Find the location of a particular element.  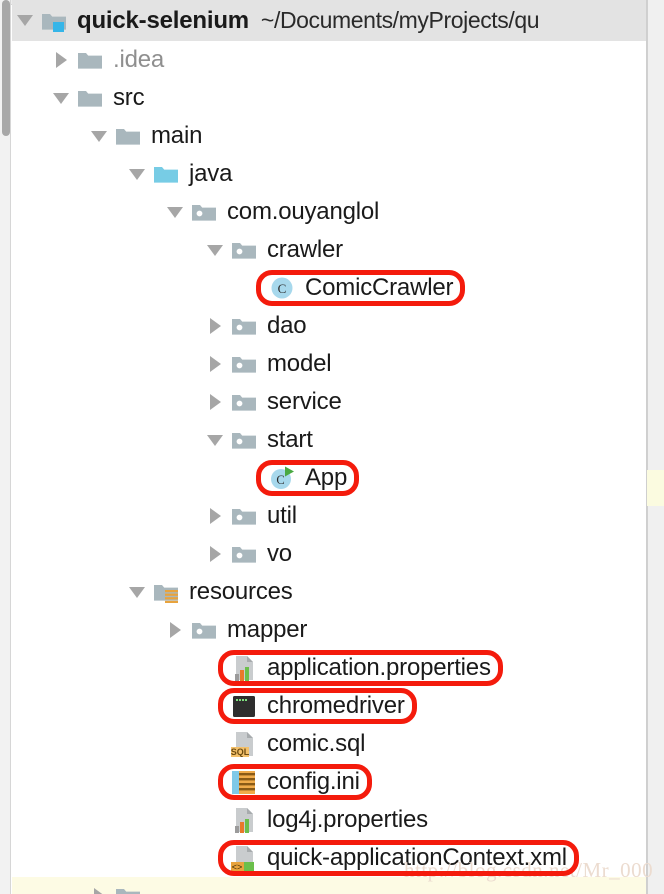

sql-file-icon: SQL is located at coordinates (244, 744).